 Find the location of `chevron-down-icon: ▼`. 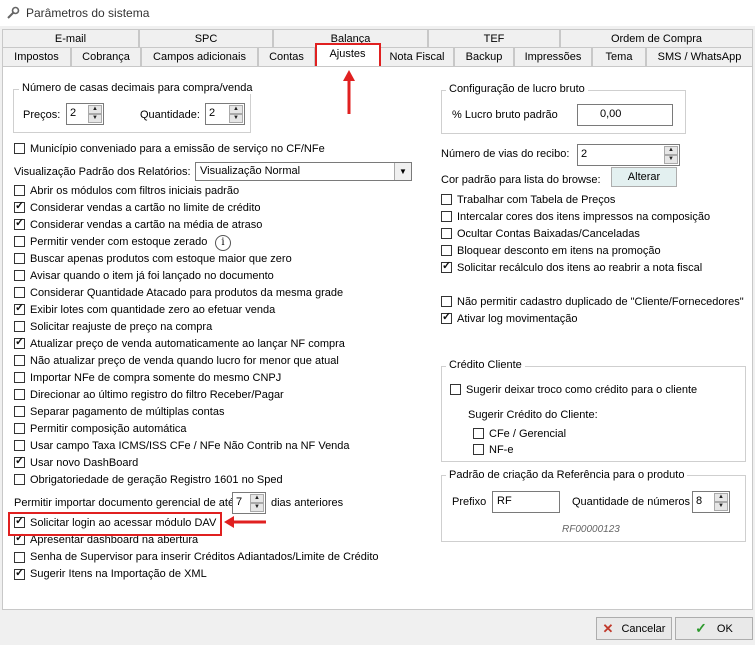

chevron-down-icon: ▼ is located at coordinates (402, 171).